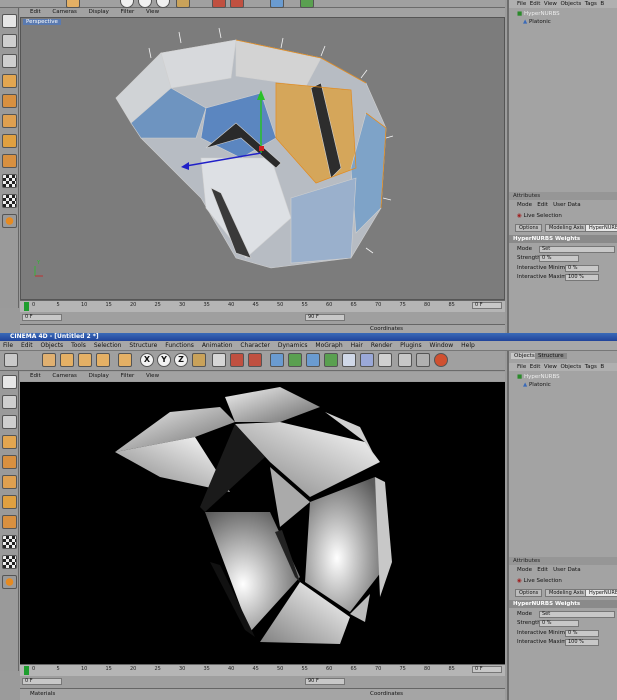 The height and width of the screenshot is (700, 617). I want to click on object-button, so click(307, 4).